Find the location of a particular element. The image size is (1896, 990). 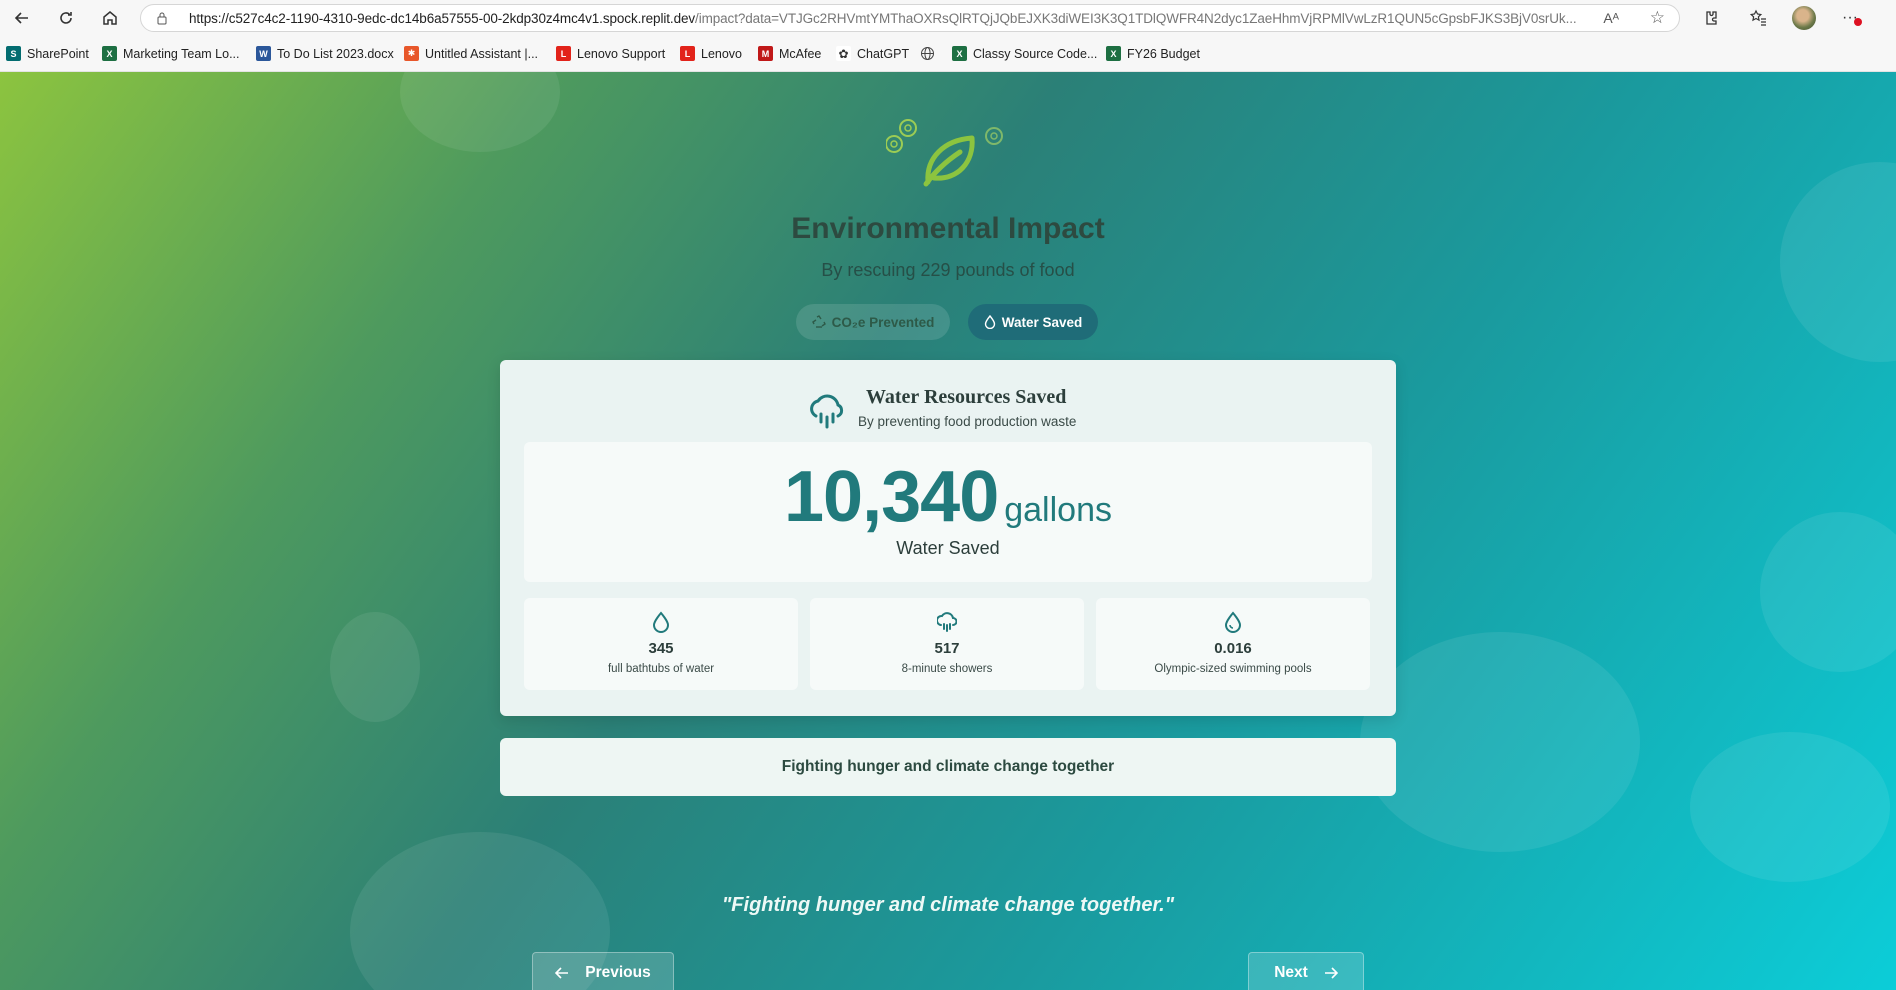

stat-label: 8-minute showers is located at coordinates (947, 669).